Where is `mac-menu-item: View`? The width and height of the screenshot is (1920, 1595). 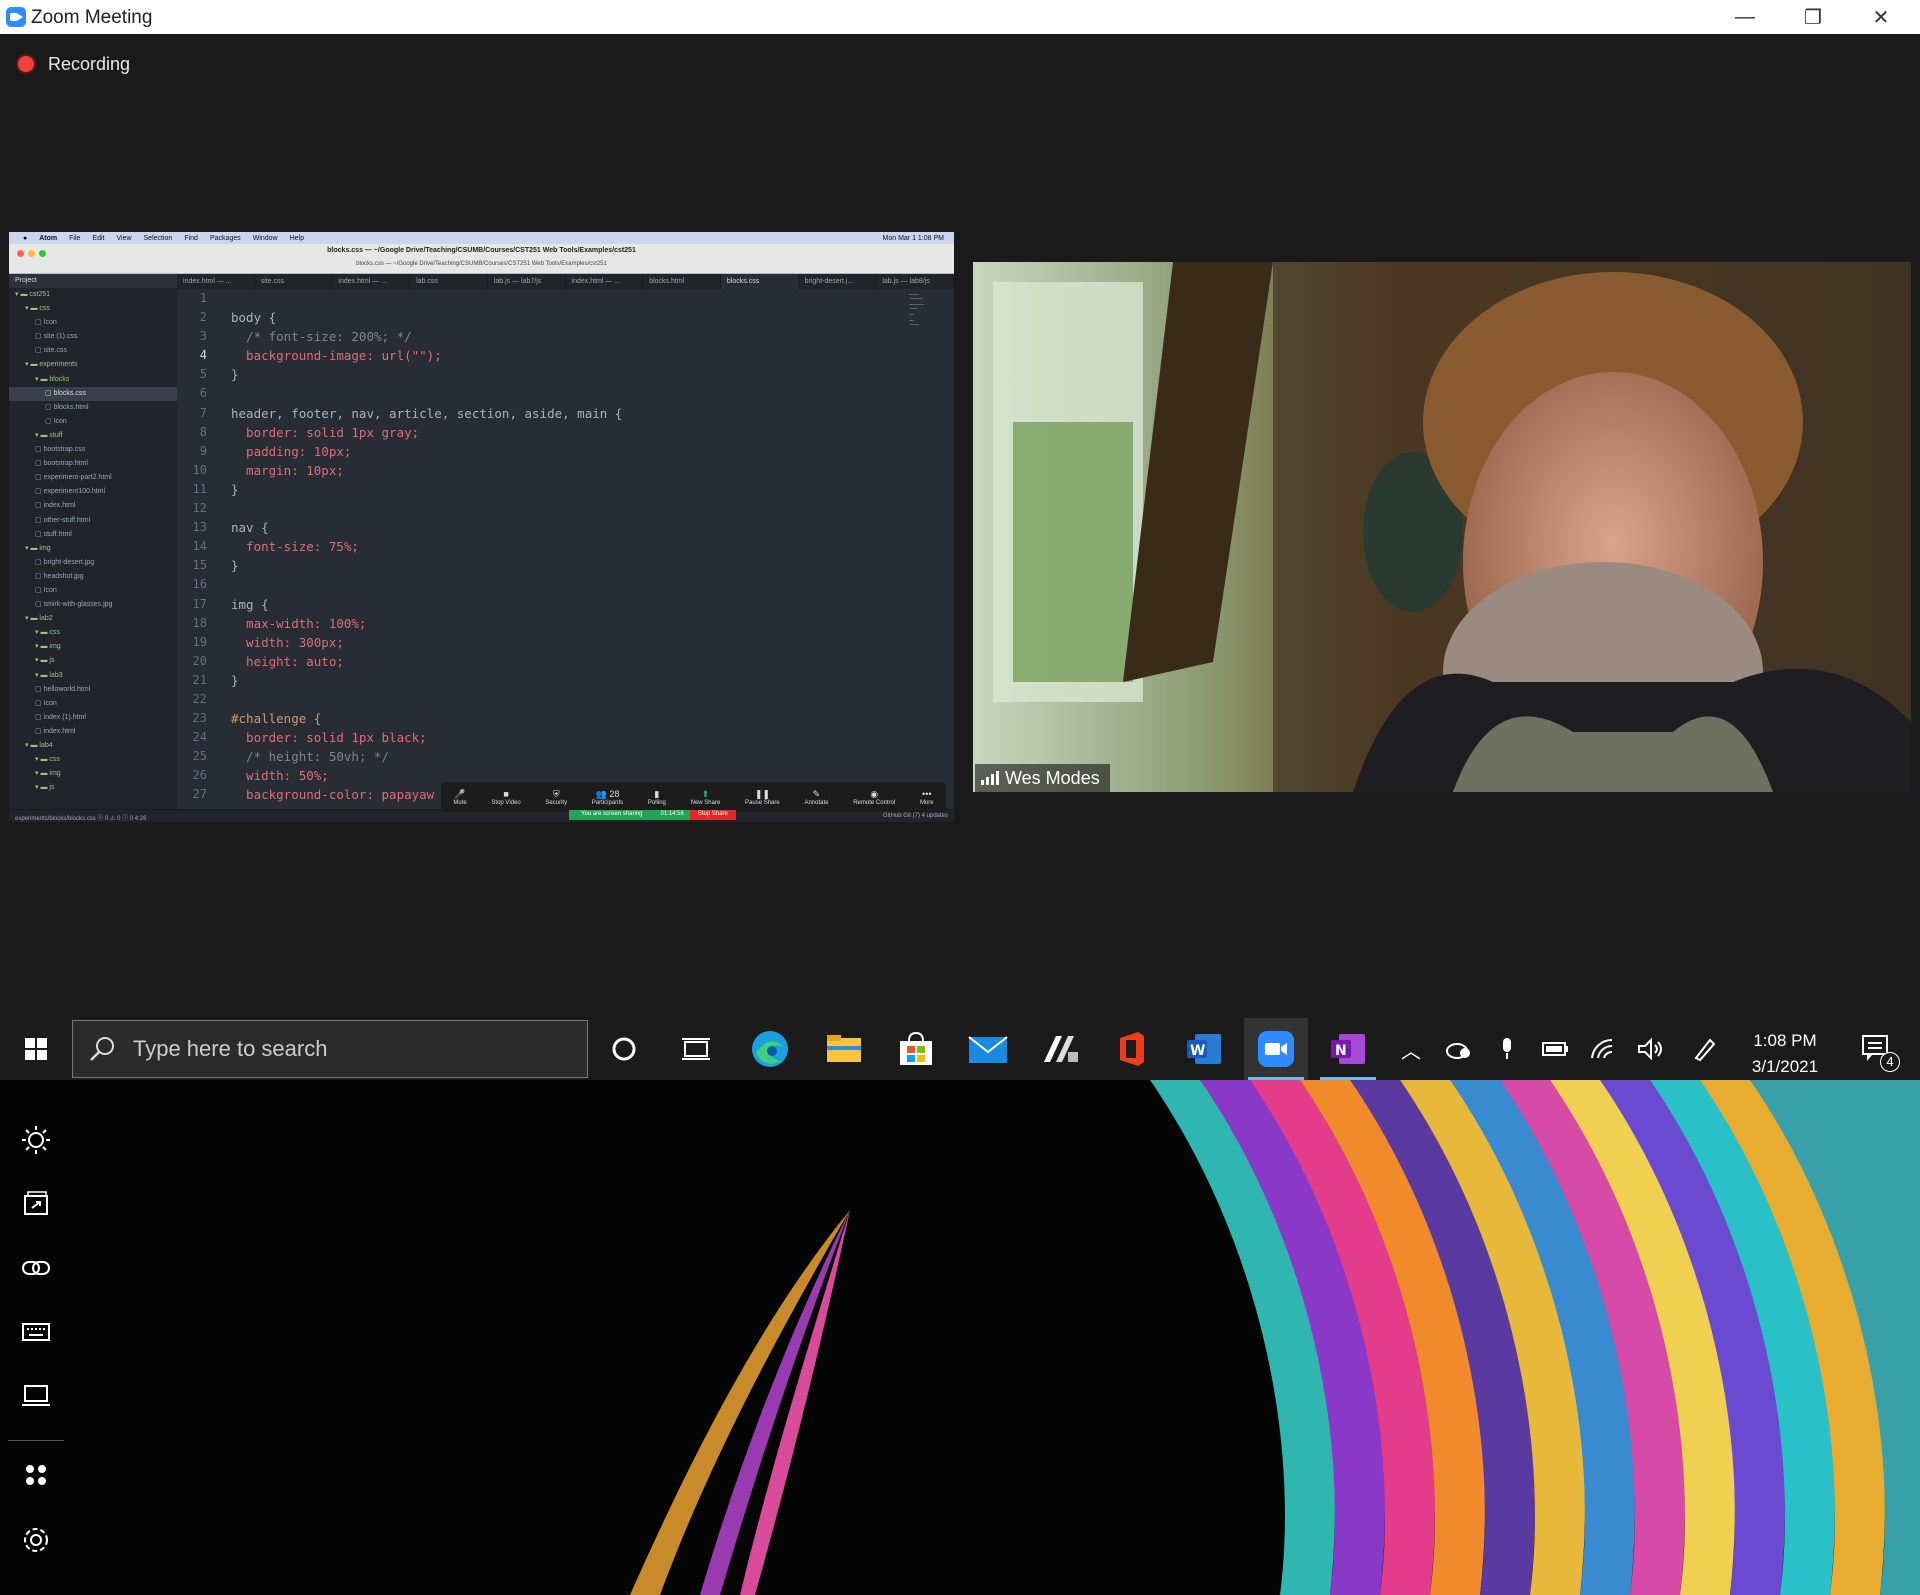
mac-menu-item: View is located at coordinates (123, 238).